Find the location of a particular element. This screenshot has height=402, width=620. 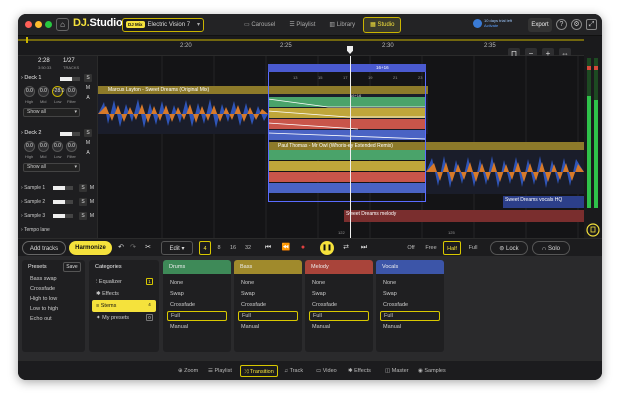

sample-1-clip: Sweet Dreams vocals HQ is located at coordinates (543, 202).